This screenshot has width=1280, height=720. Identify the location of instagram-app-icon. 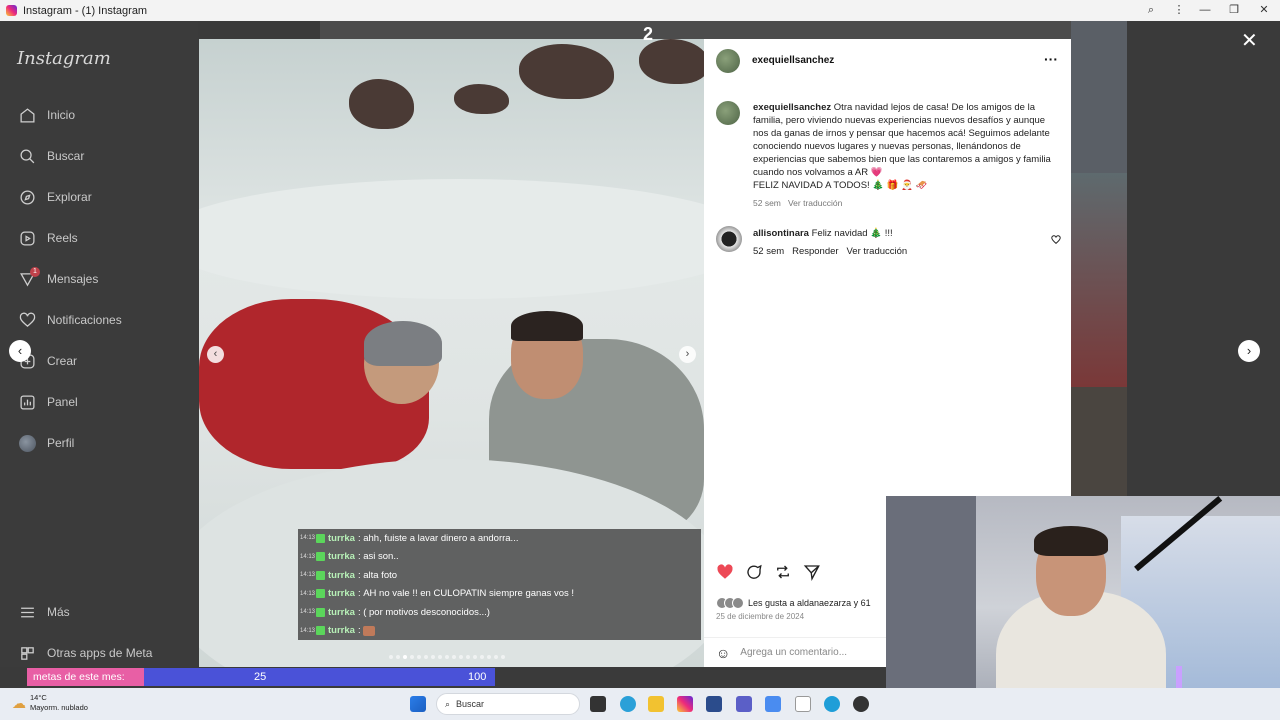
(11, 10).